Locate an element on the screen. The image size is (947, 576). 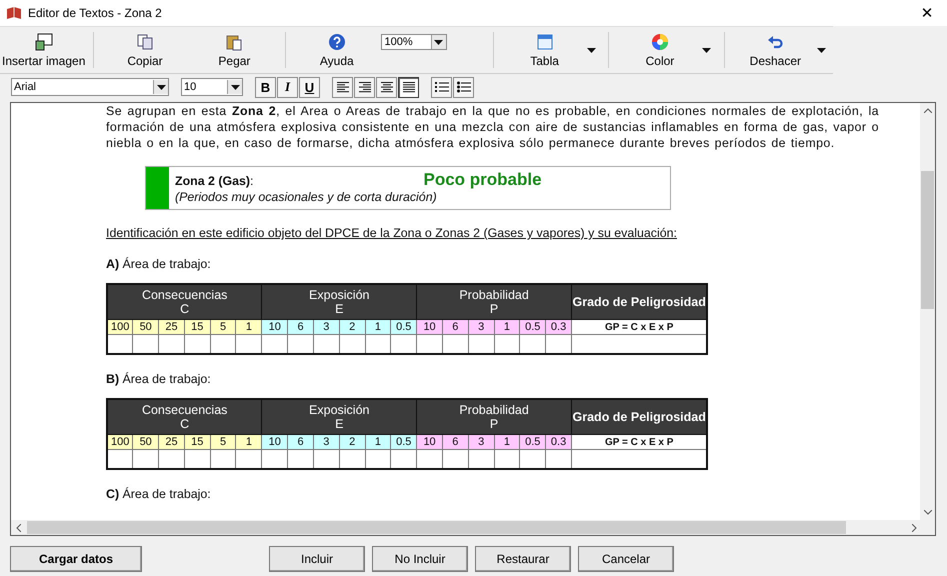
toolbar-button: Ayuda is located at coordinates (337, 50).